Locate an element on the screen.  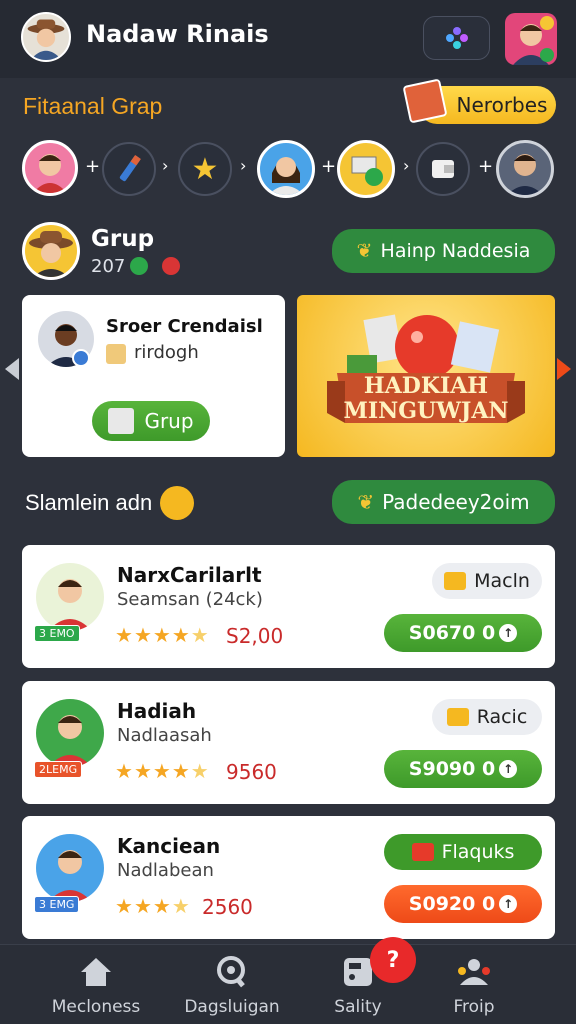
nav-item-search: Dagsluigan is located at coordinates (232, 986).